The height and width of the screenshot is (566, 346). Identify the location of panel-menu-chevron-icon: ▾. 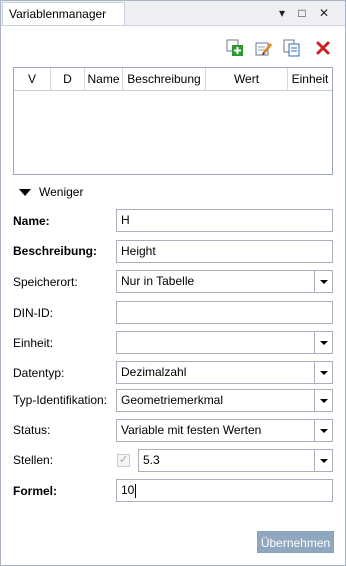
(282, 13).